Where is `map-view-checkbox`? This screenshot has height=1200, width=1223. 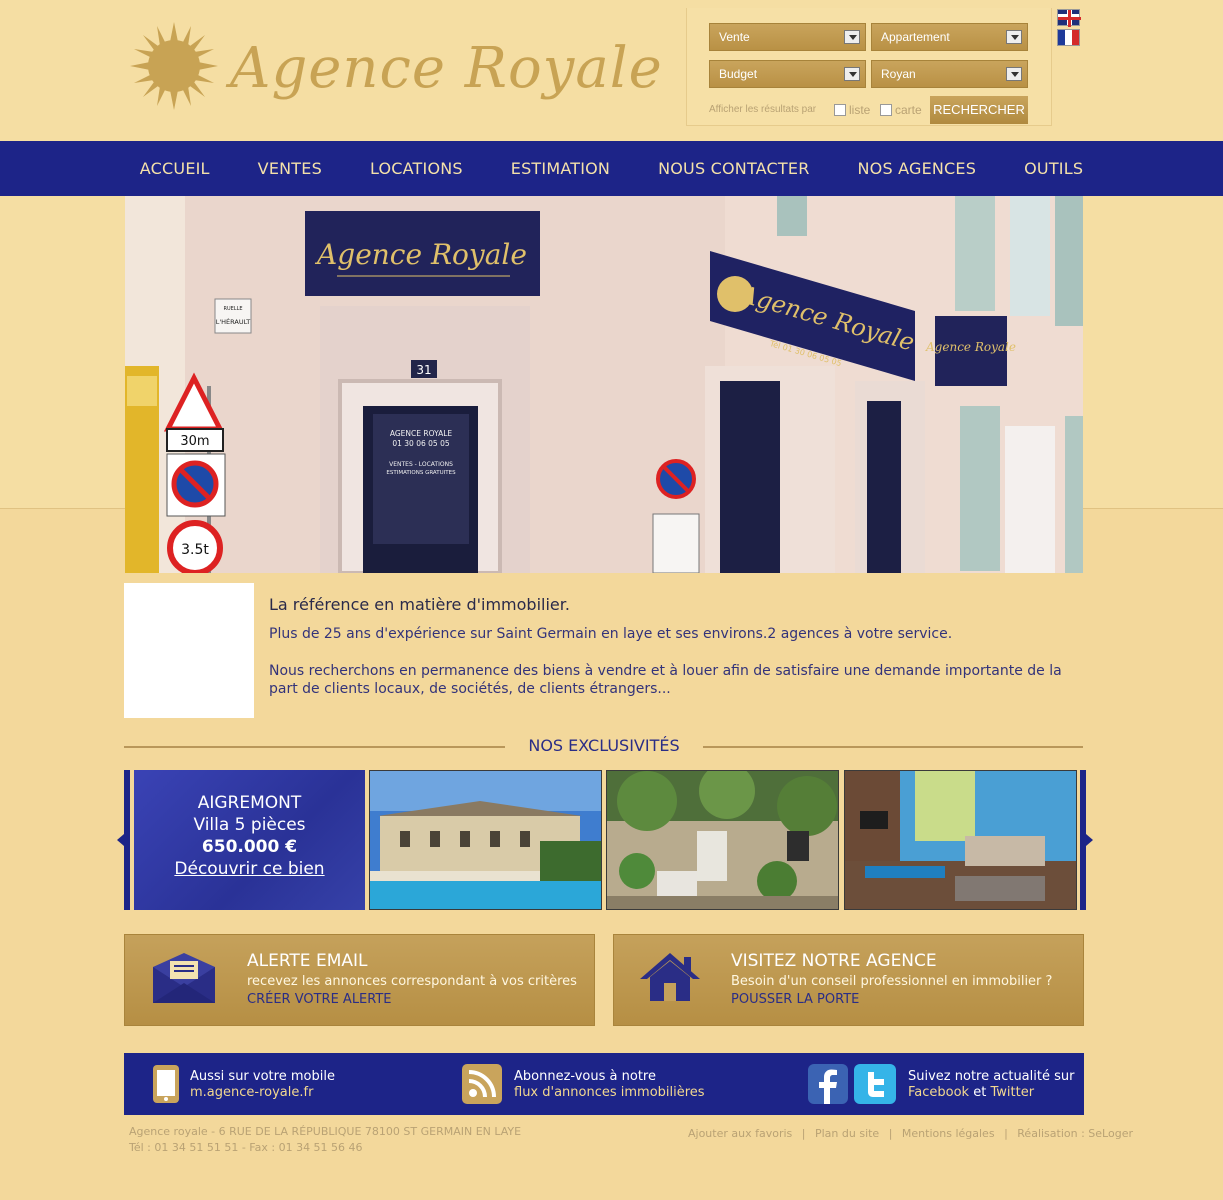 map-view-checkbox is located at coordinates (886, 110).